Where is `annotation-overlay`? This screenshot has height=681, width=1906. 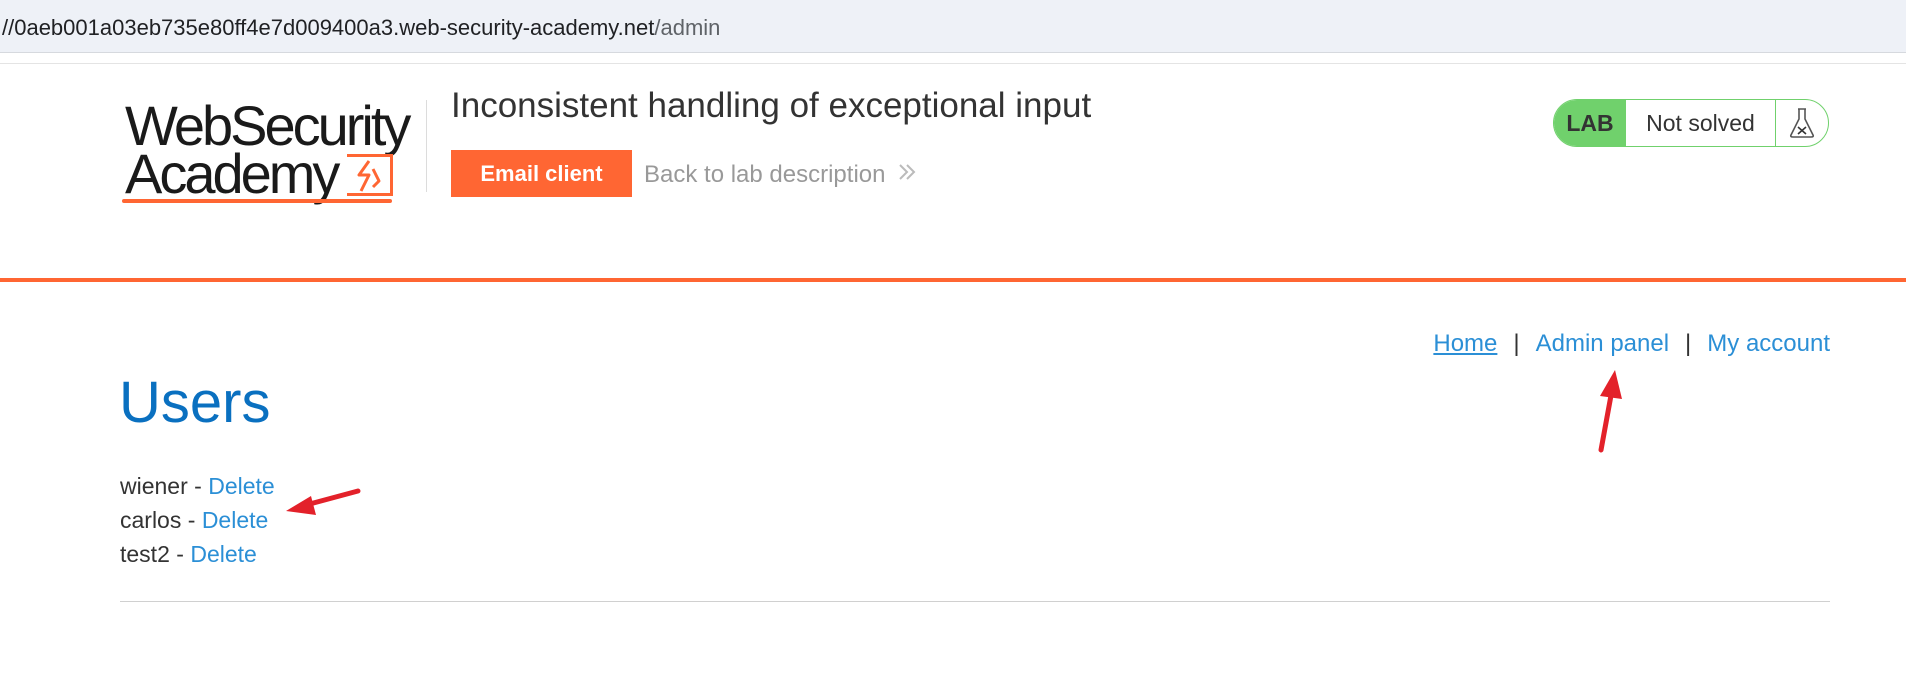 annotation-overlay is located at coordinates (954, 442).